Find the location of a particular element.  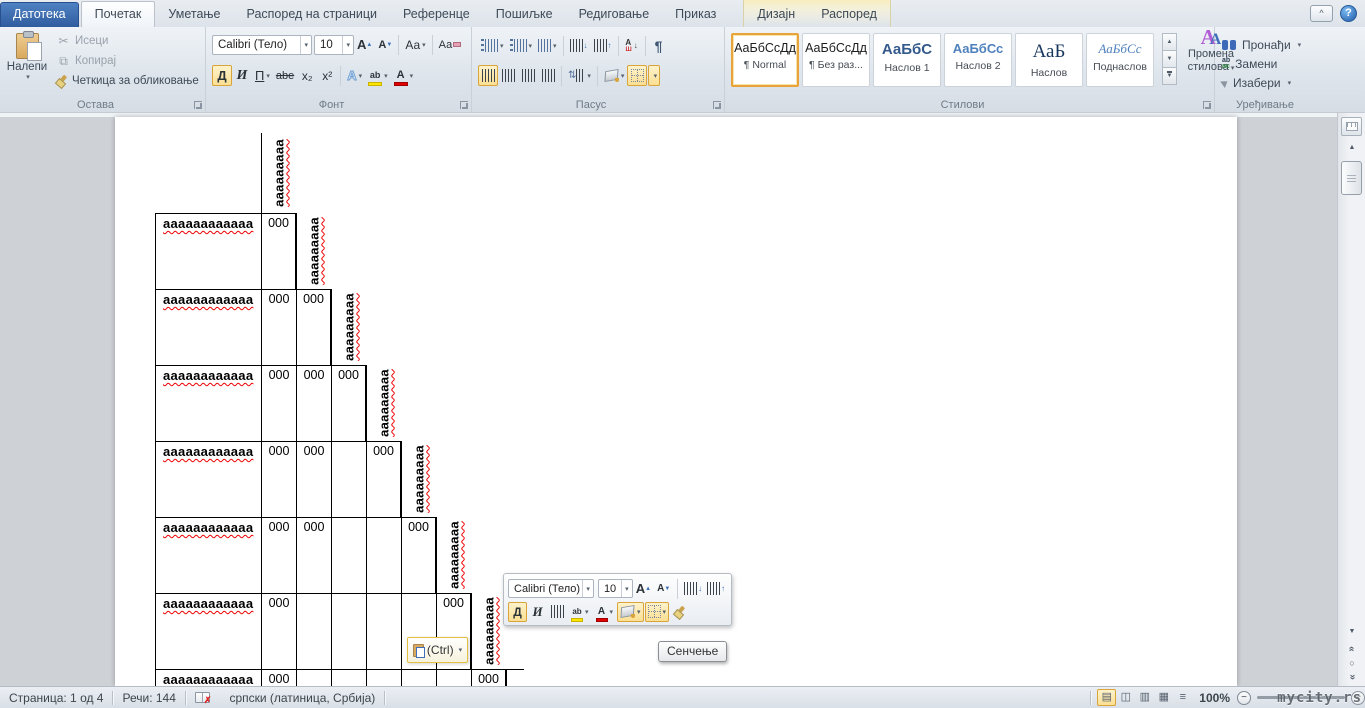

tab-page-layout: Распоред на страници is located at coordinates (312, 14).